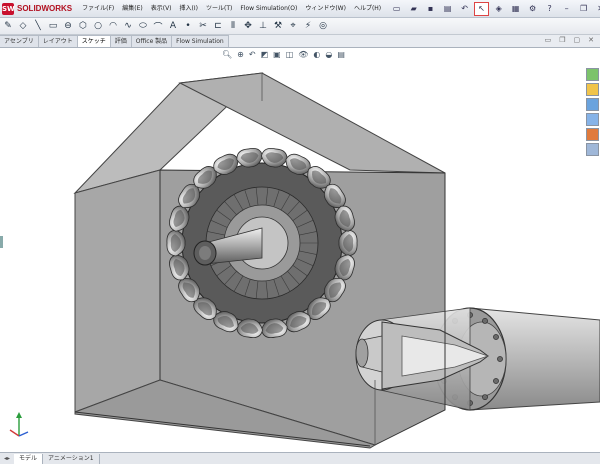 This screenshot has height=464, width=600. What do you see at coordinates (328, 54) in the screenshot?
I see `apply-scene-icon: ◒` at bounding box center [328, 54].